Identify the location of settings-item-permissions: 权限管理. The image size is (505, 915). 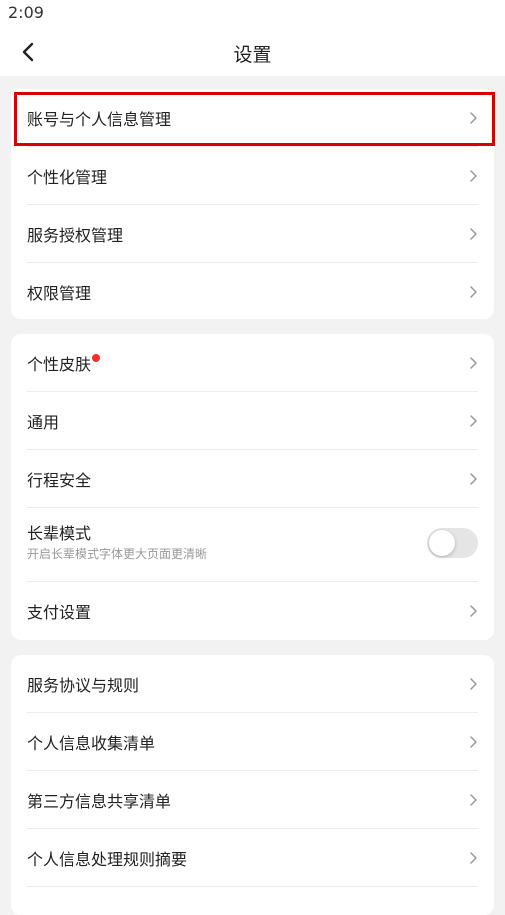
(252, 291).